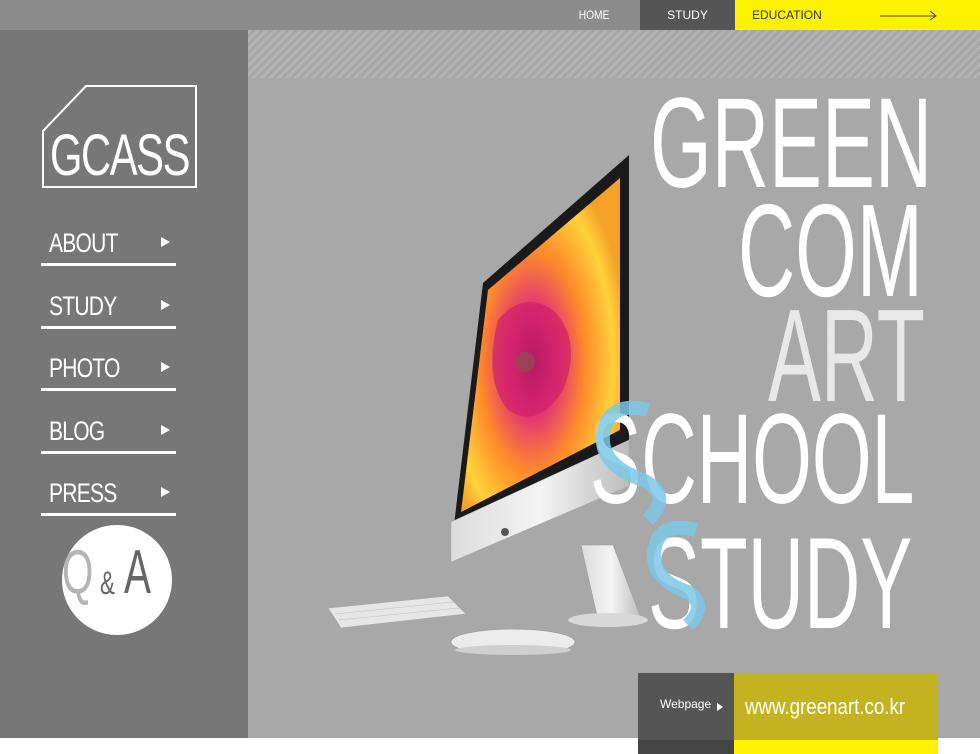 The image size is (980, 754). Describe the element at coordinates (908, 15) in the screenshot. I see `arrow-right-icon` at that location.